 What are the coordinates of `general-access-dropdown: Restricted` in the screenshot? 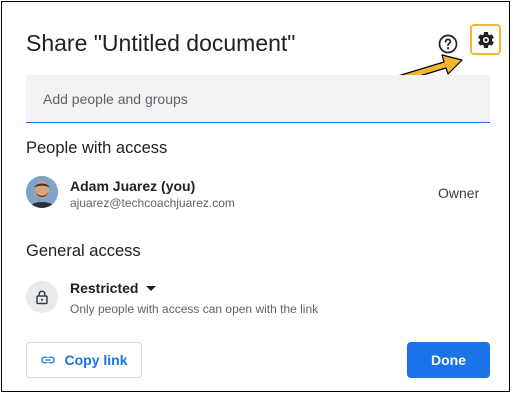 It's located at (113, 288).